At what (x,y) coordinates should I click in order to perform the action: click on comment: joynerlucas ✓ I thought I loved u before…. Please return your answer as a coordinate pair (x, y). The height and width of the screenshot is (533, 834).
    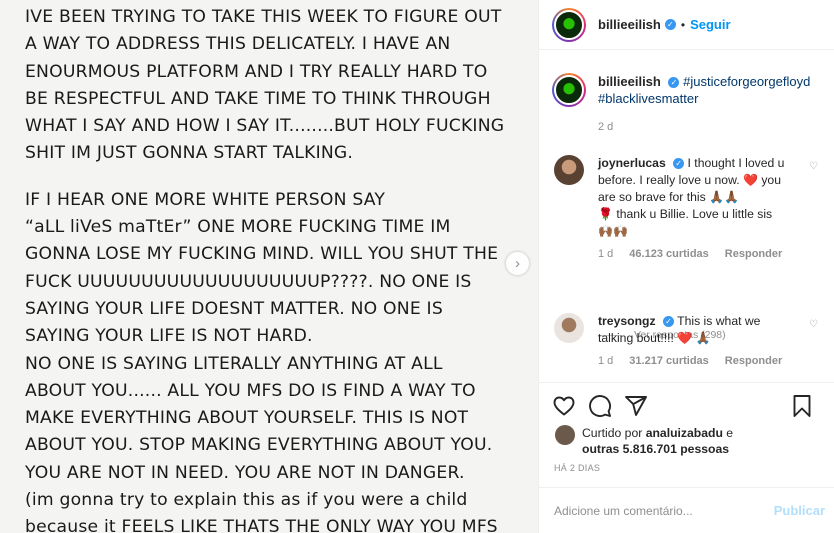
    Looking at the image, I should click on (689, 209).